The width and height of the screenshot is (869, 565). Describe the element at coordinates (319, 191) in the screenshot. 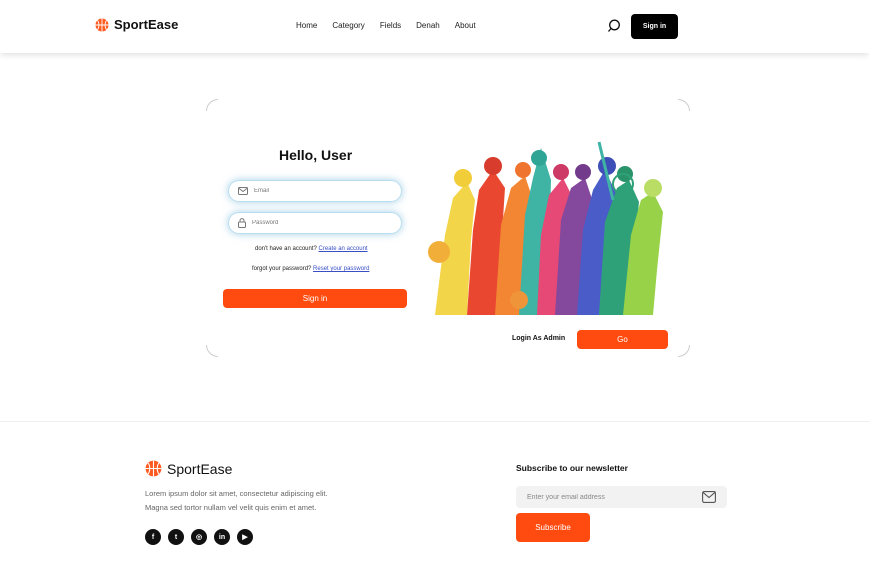

I see `email-input` at that location.